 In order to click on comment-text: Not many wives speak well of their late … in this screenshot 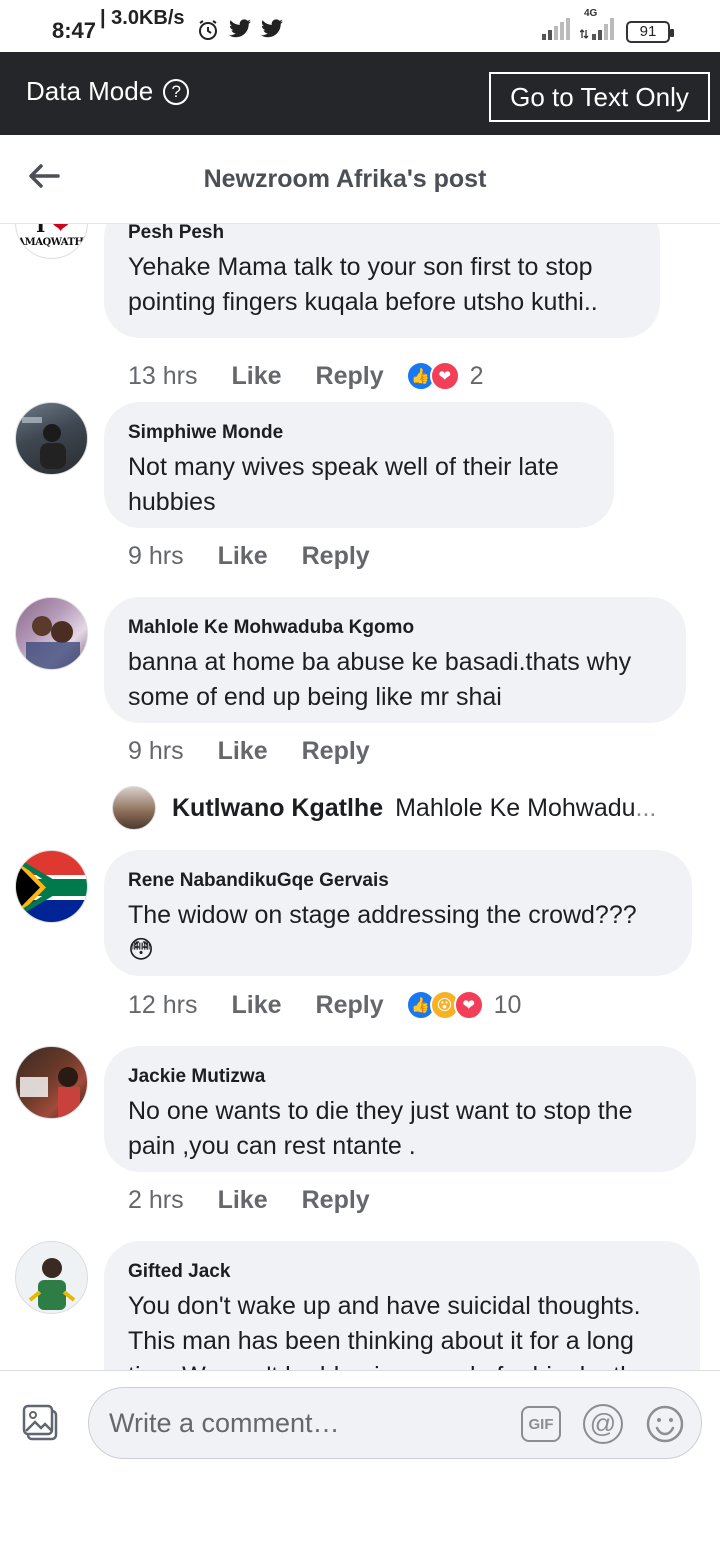, I will do `click(343, 484)`.